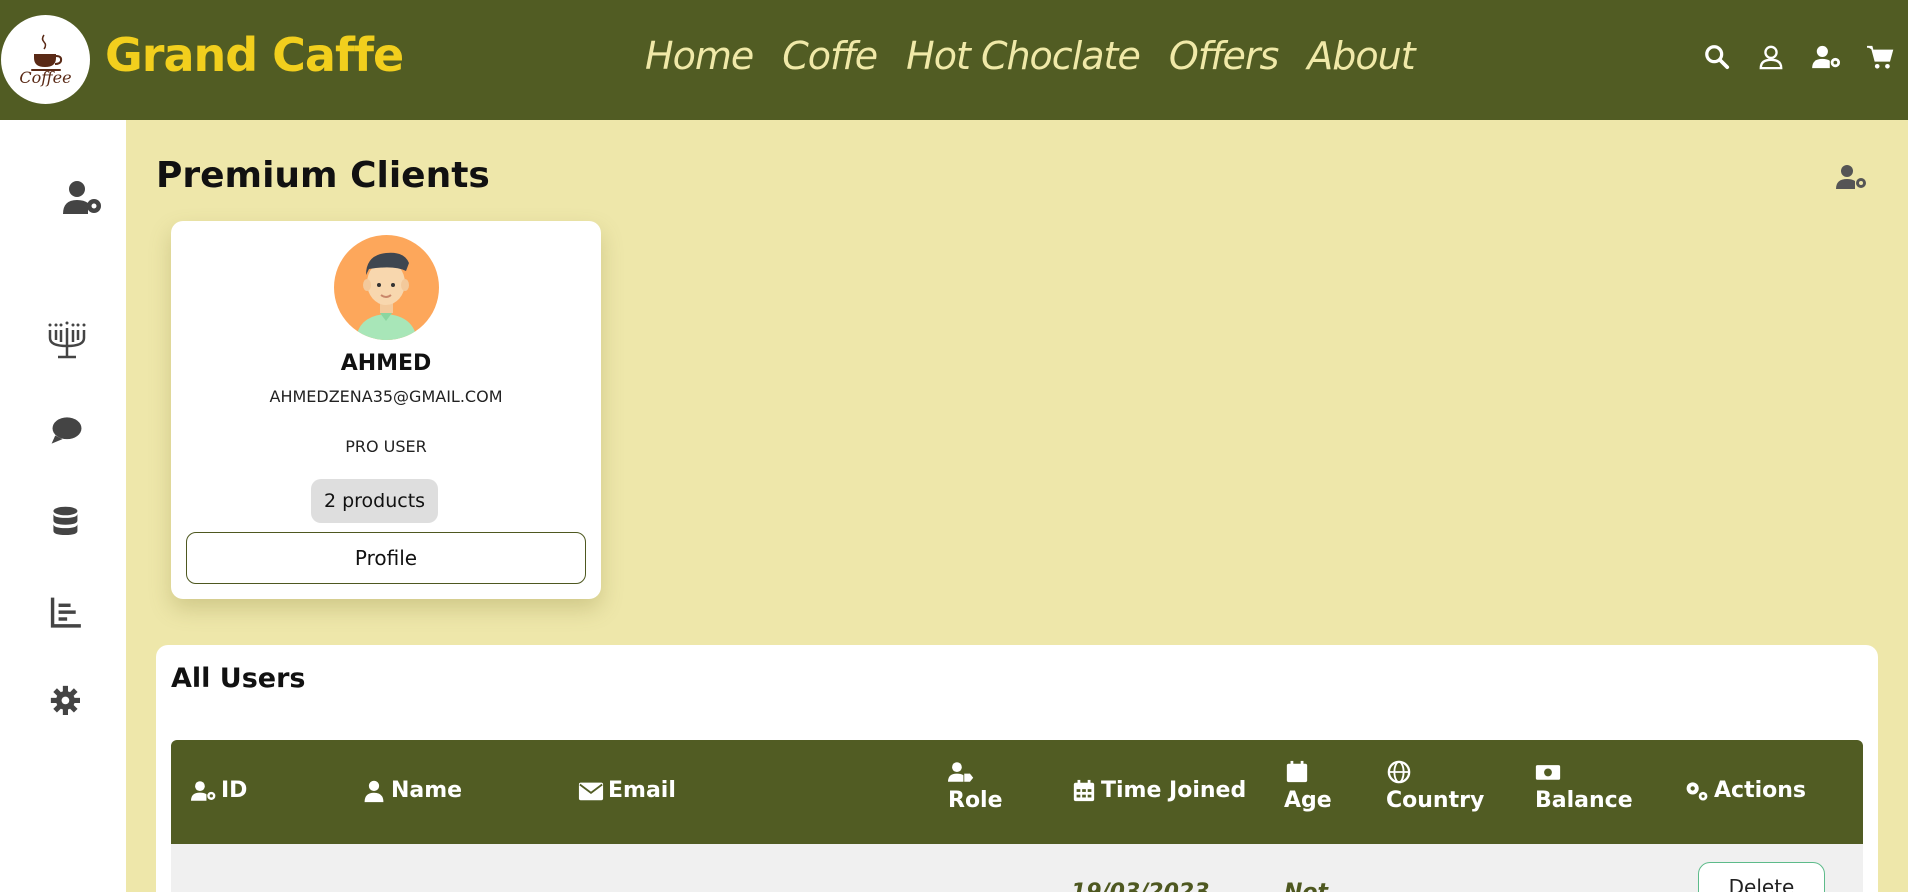  I want to click on sidebar, so click(63, 506).